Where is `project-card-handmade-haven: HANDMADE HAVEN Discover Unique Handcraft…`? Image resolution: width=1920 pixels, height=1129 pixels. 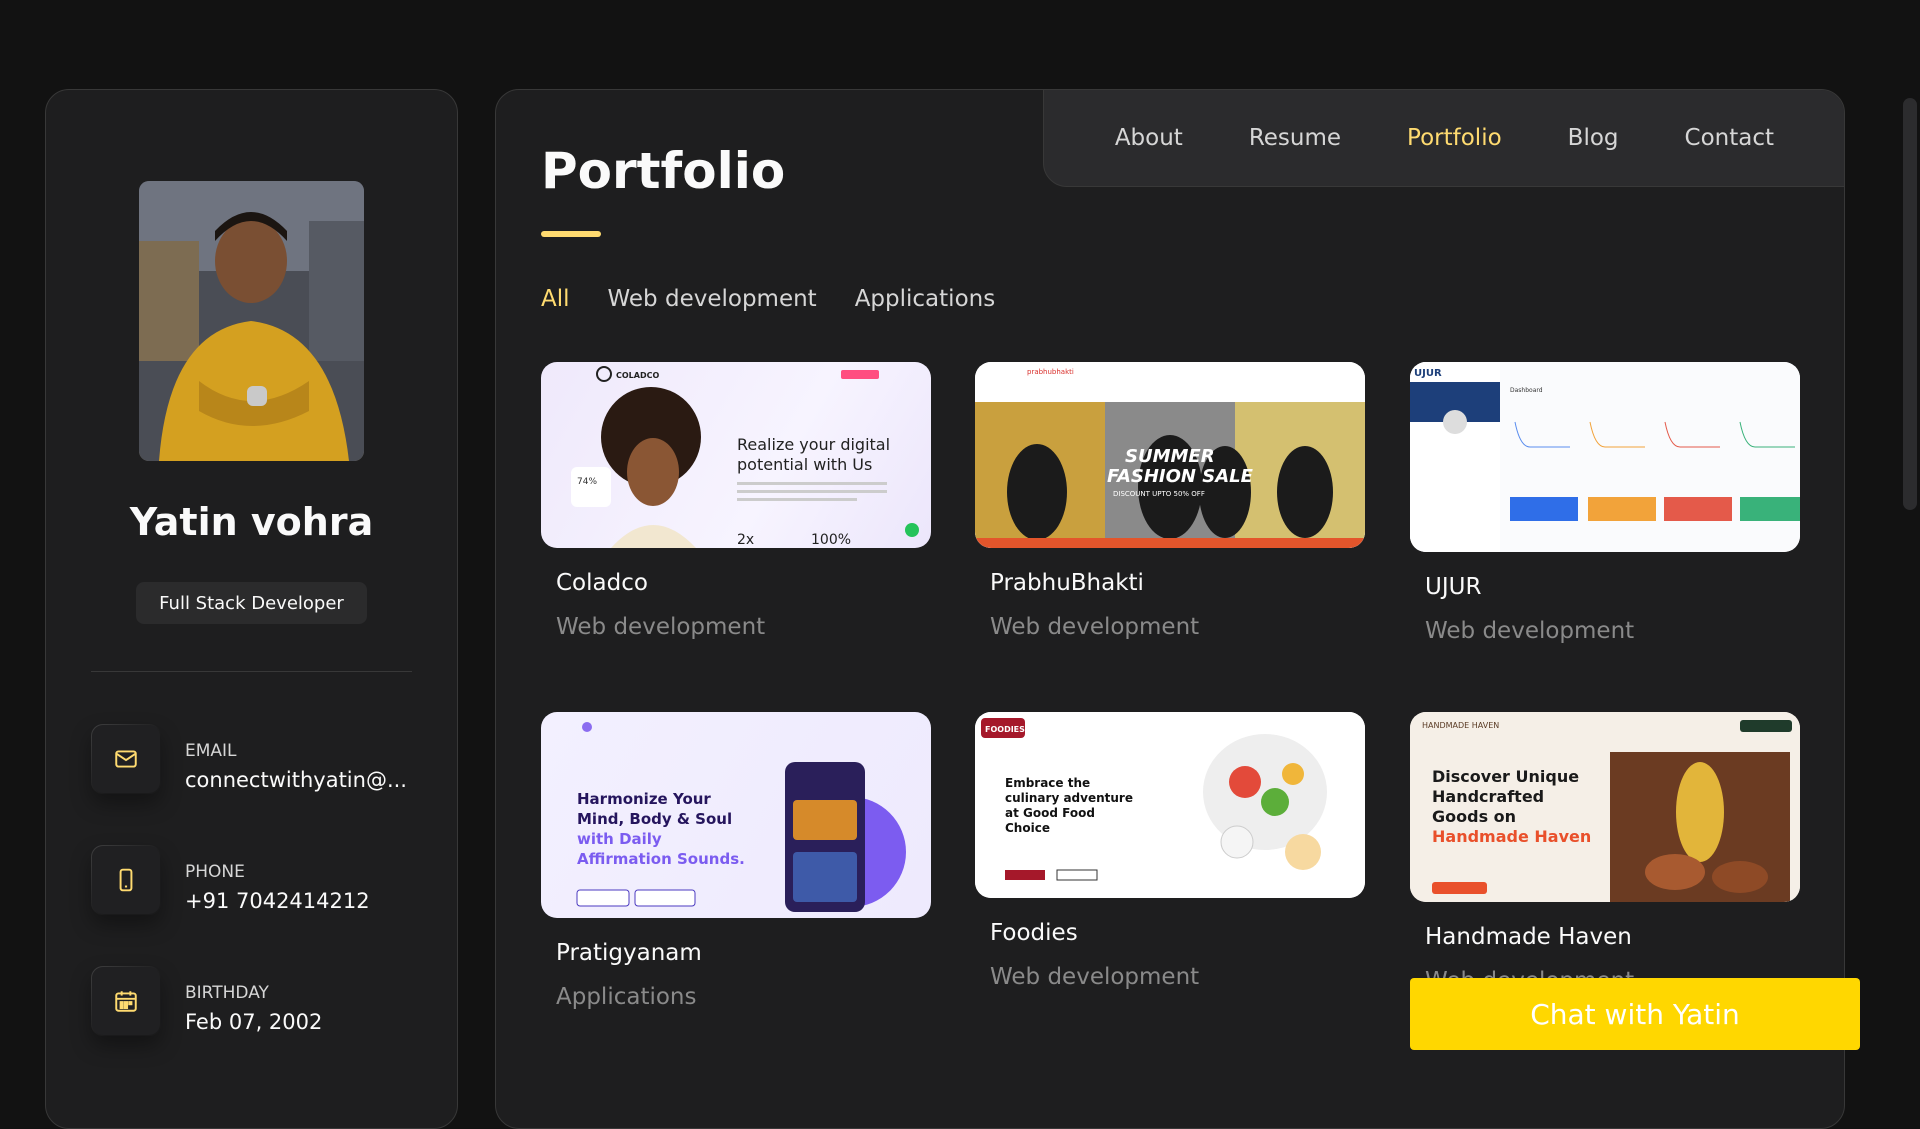
project-card-handmade-haven: HANDMADE HAVEN Discover Unique Handcraft… is located at coordinates (1605, 853).